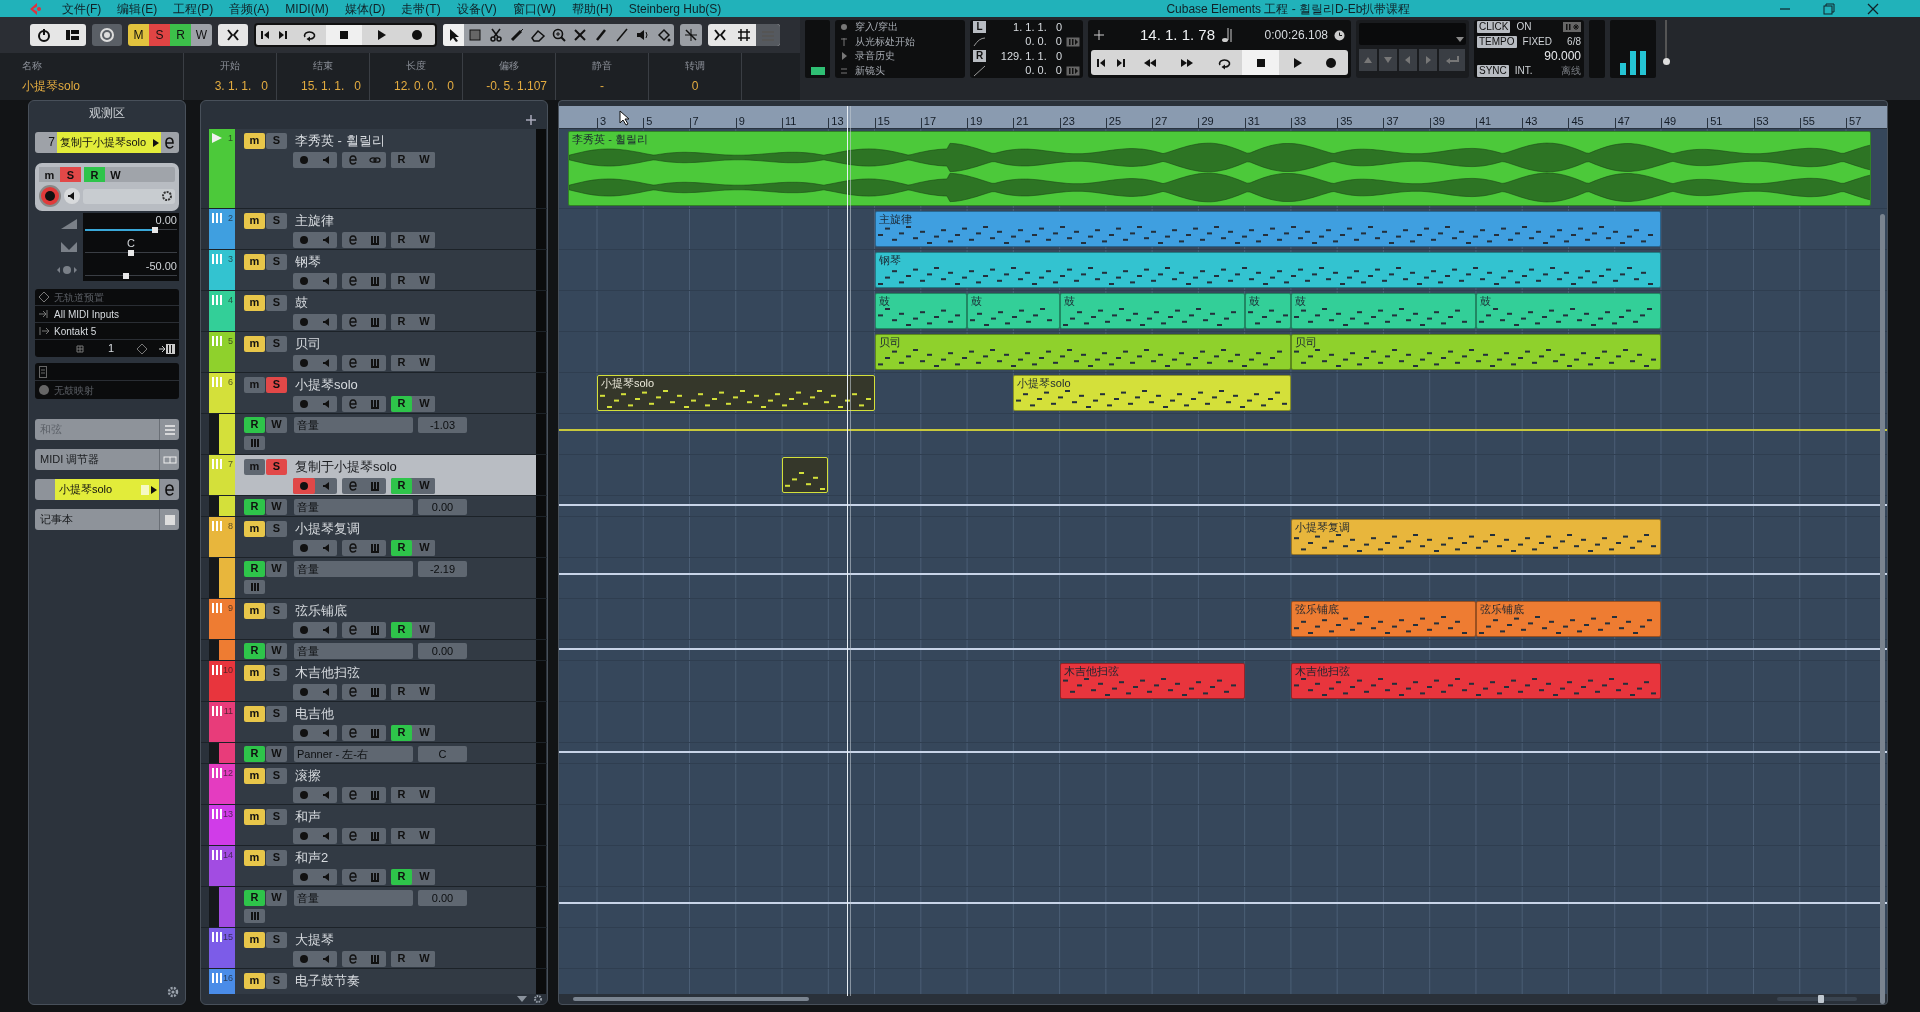 The image size is (1920, 1012). I want to click on track-name: 电子鼓节奏, so click(327, 981).